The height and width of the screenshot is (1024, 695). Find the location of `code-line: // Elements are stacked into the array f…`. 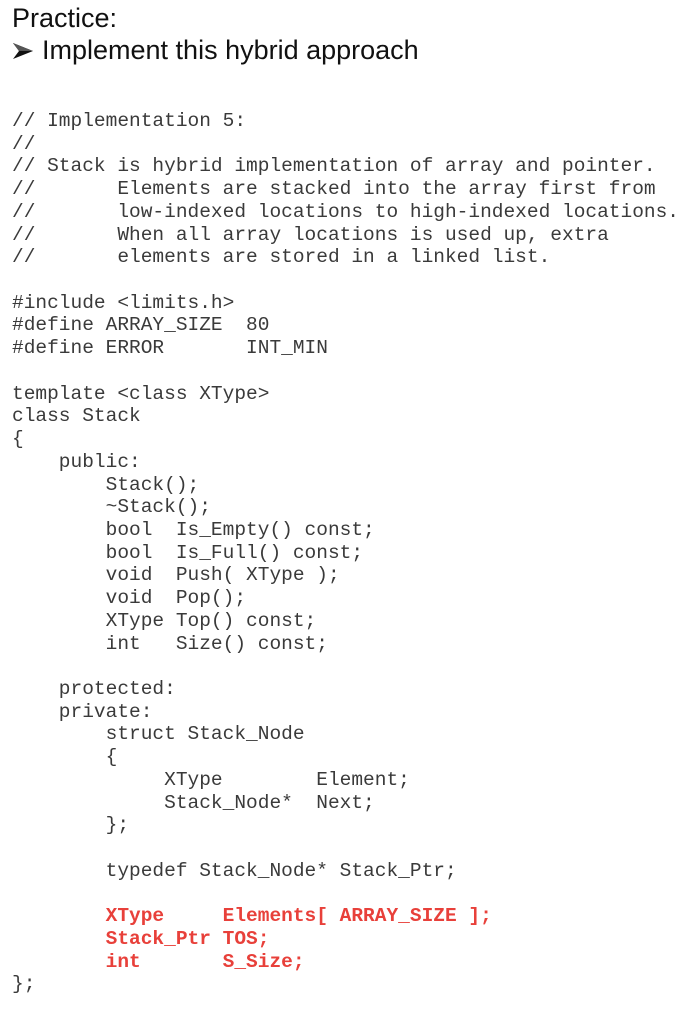

code-line: // Elements are stacked into the array f… is located at coordinates (334, 189).